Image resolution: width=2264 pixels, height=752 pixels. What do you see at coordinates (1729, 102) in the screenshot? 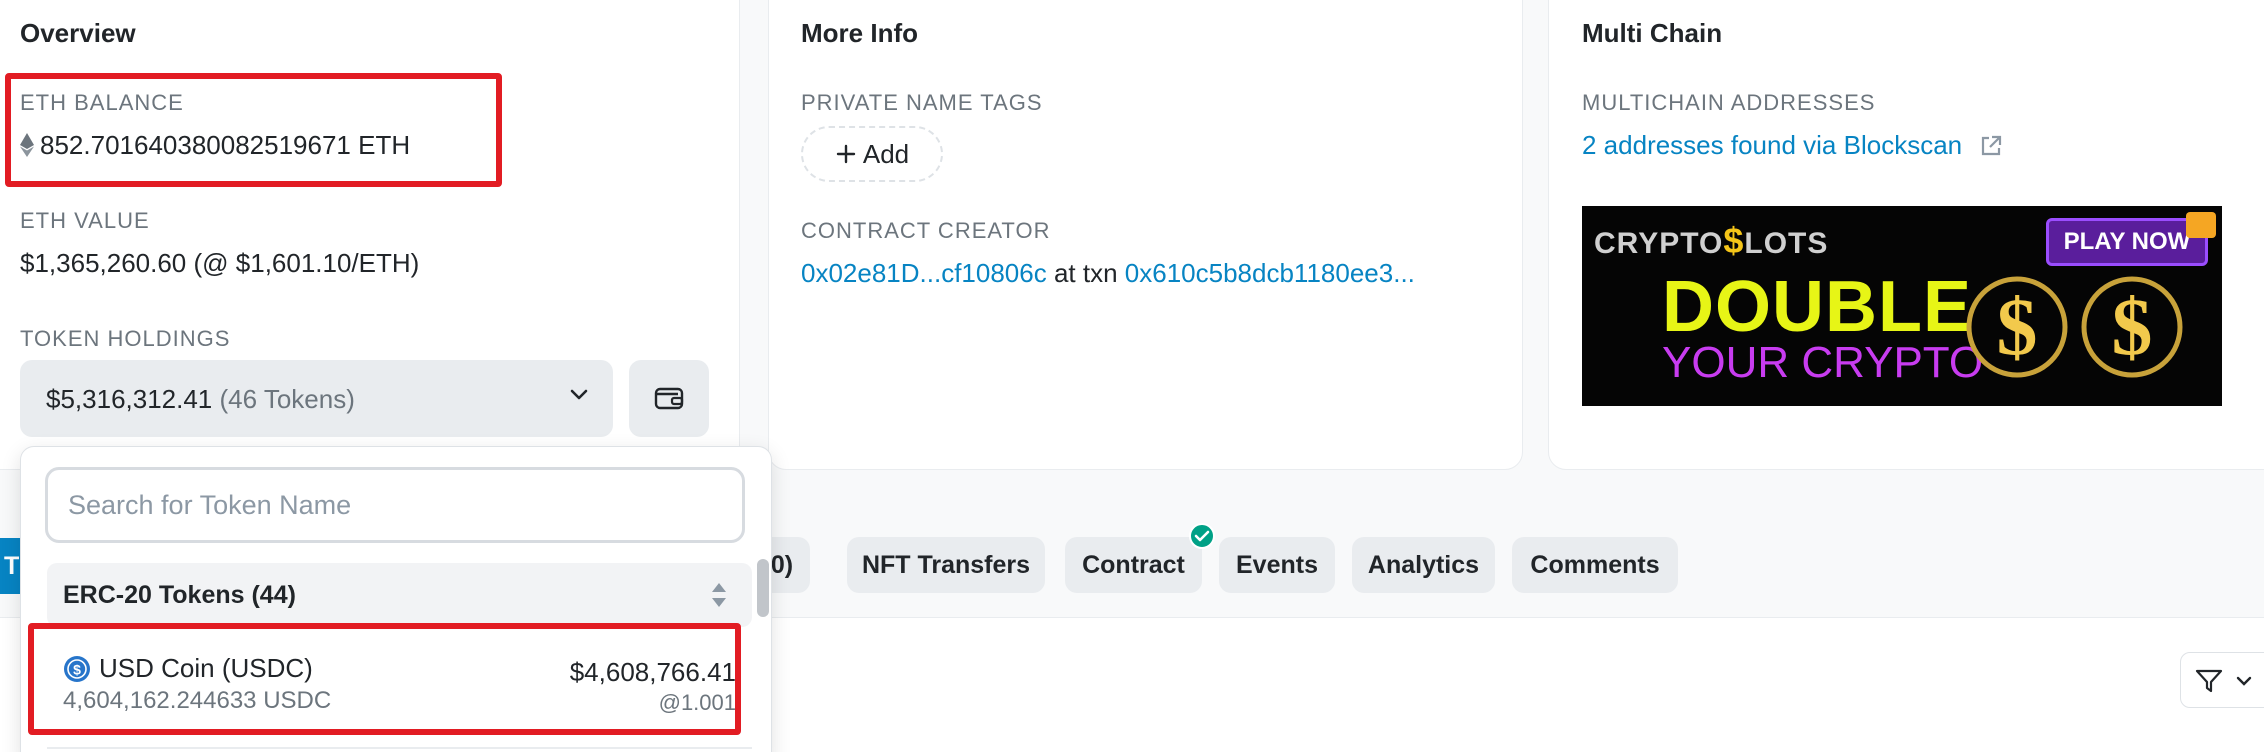
I see `multichain-addresses-label: MULTICHAIN ADDRESSES` at bounding box center [1729, 102].